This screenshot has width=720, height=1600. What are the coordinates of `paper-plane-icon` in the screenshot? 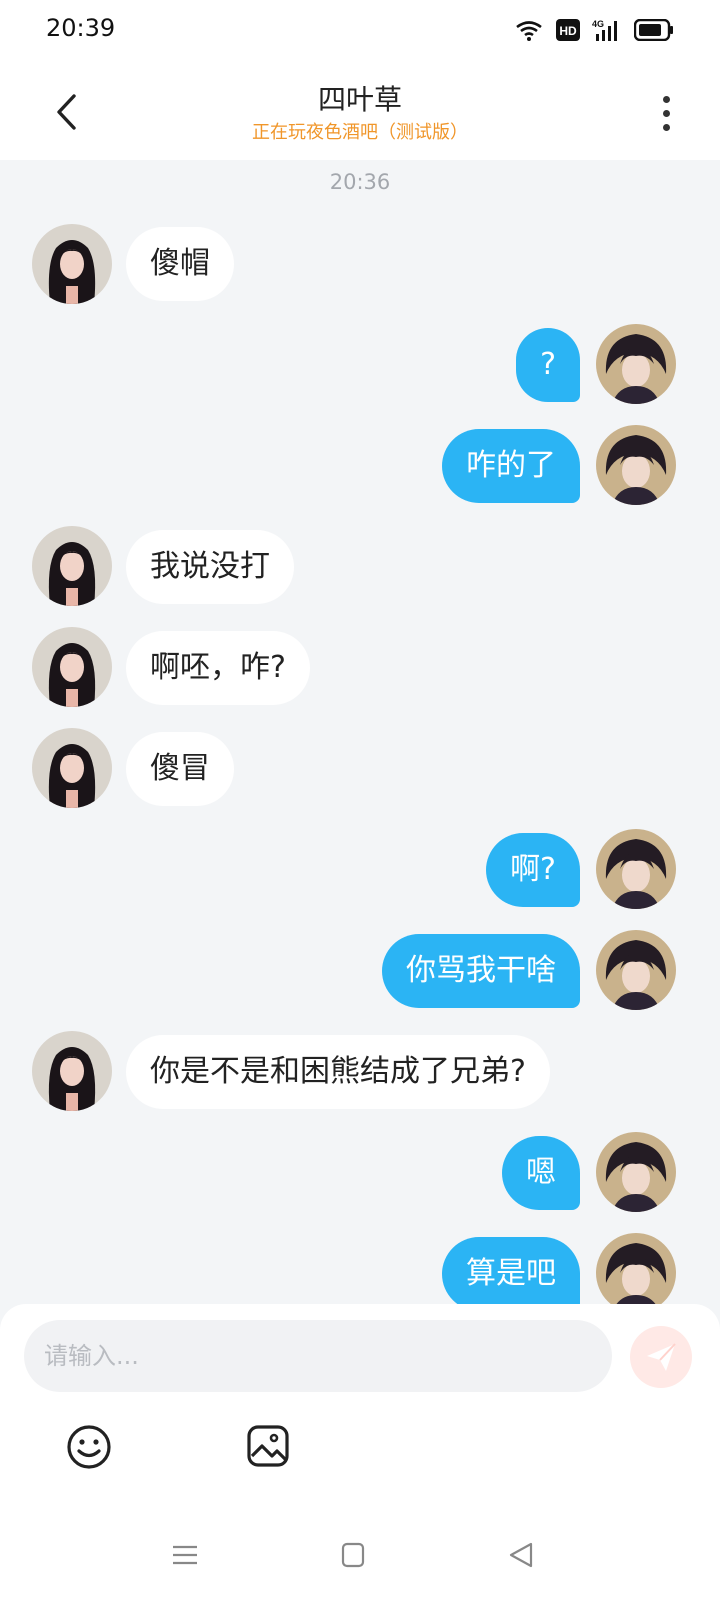 It's located at (661, 1357).